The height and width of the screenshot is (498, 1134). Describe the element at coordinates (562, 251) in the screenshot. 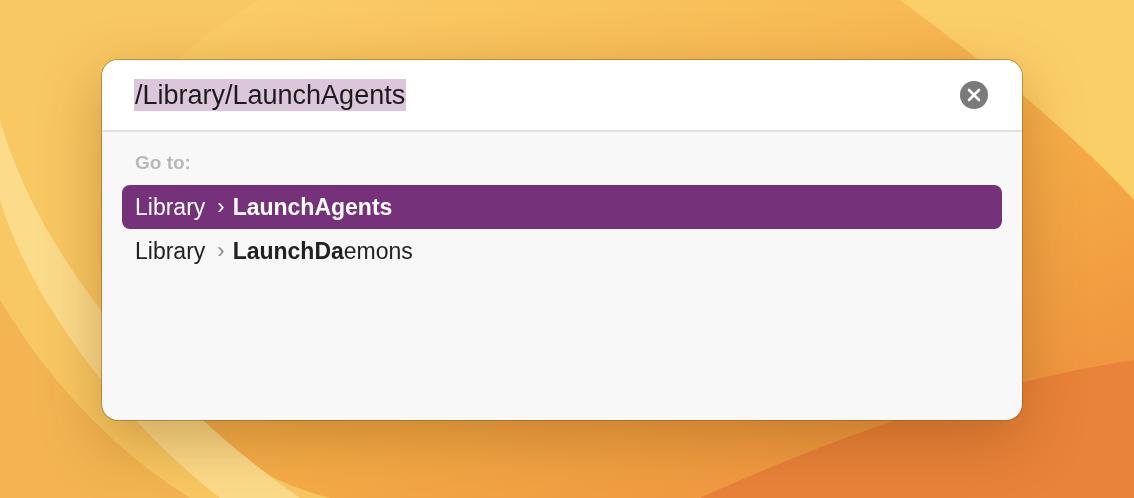

I see `result-item: Library › LaunchDaemons` at that location.